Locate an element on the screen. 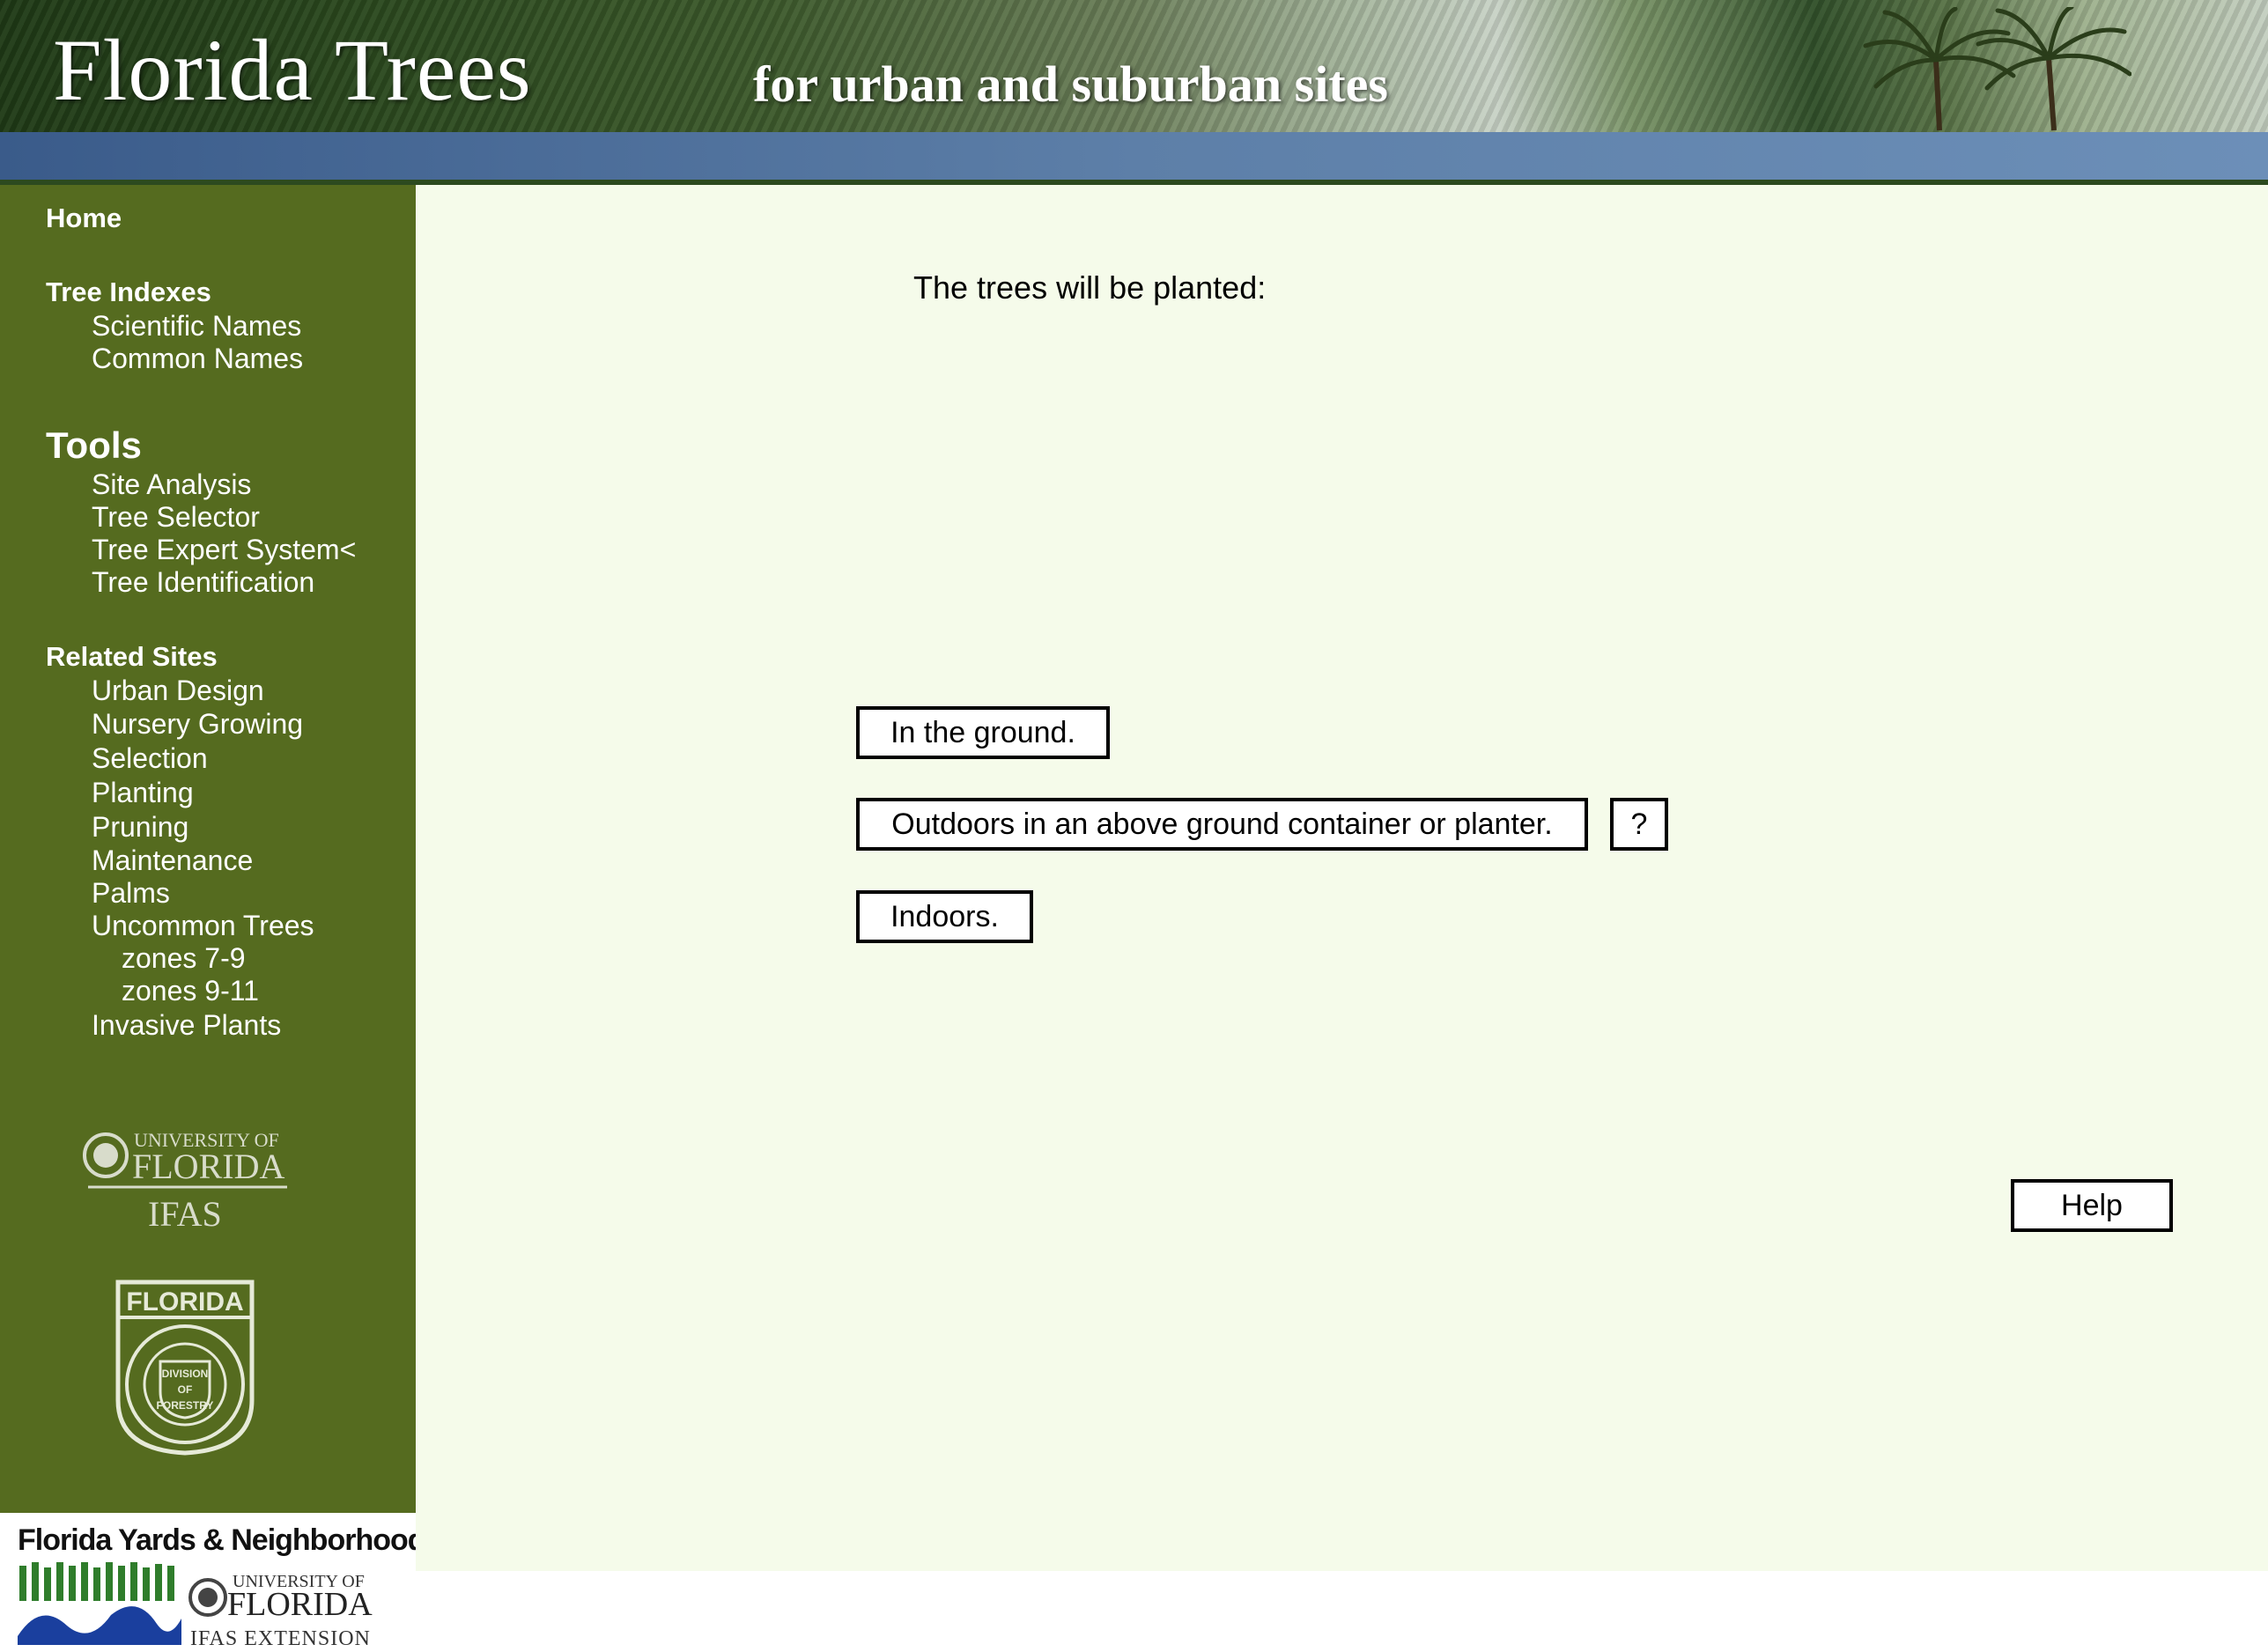 Image resolution: width=2268 pixels, height=1652 pixels. nav-item-planting: Planting is located at coordinates (143, 793).